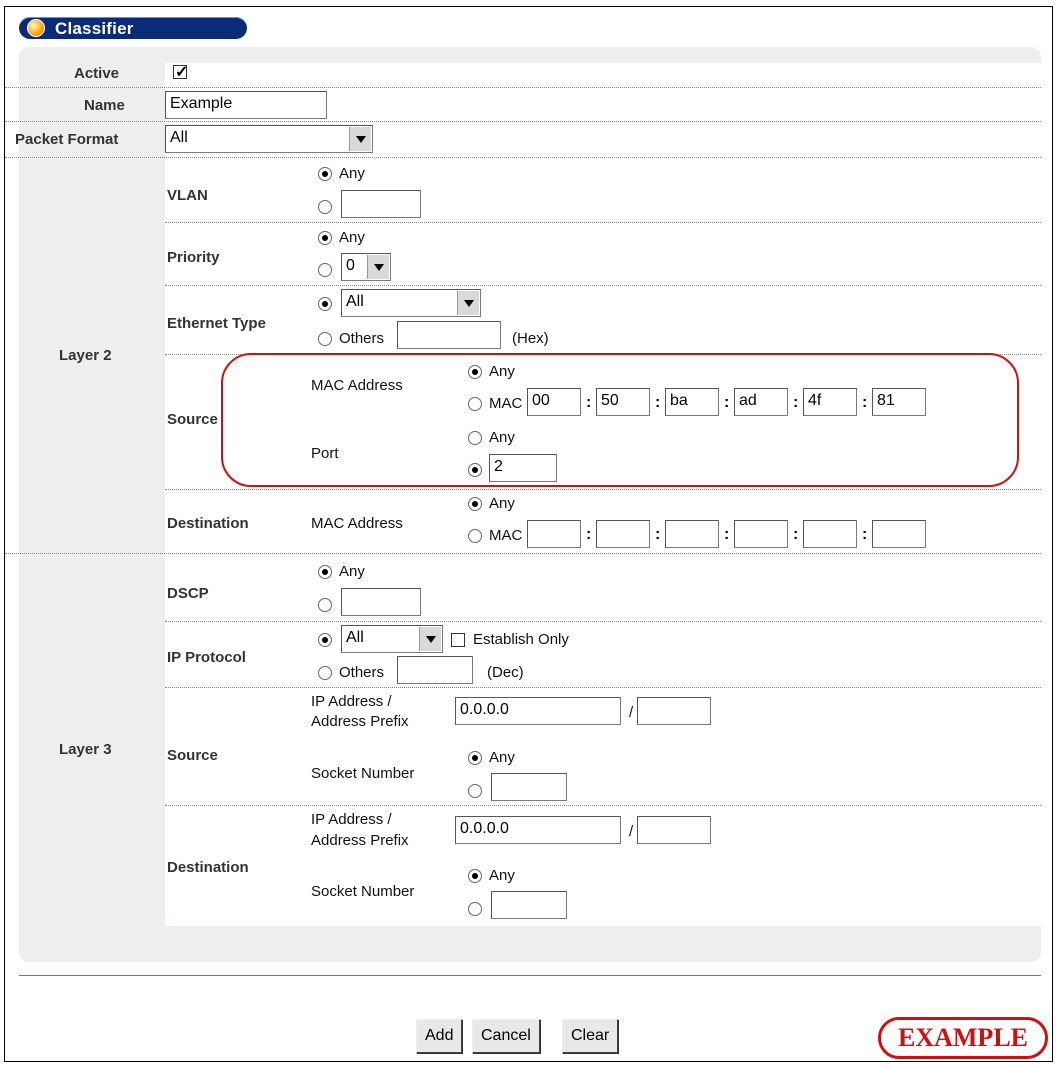  Describe the element at coordinates (502, 875) in the screenshot. I see `l3-destination-socket-any-label: Any` at that location.